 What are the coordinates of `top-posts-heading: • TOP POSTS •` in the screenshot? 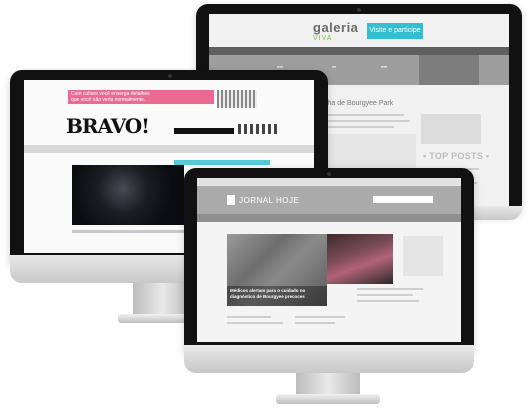 It's located at (456, 156).